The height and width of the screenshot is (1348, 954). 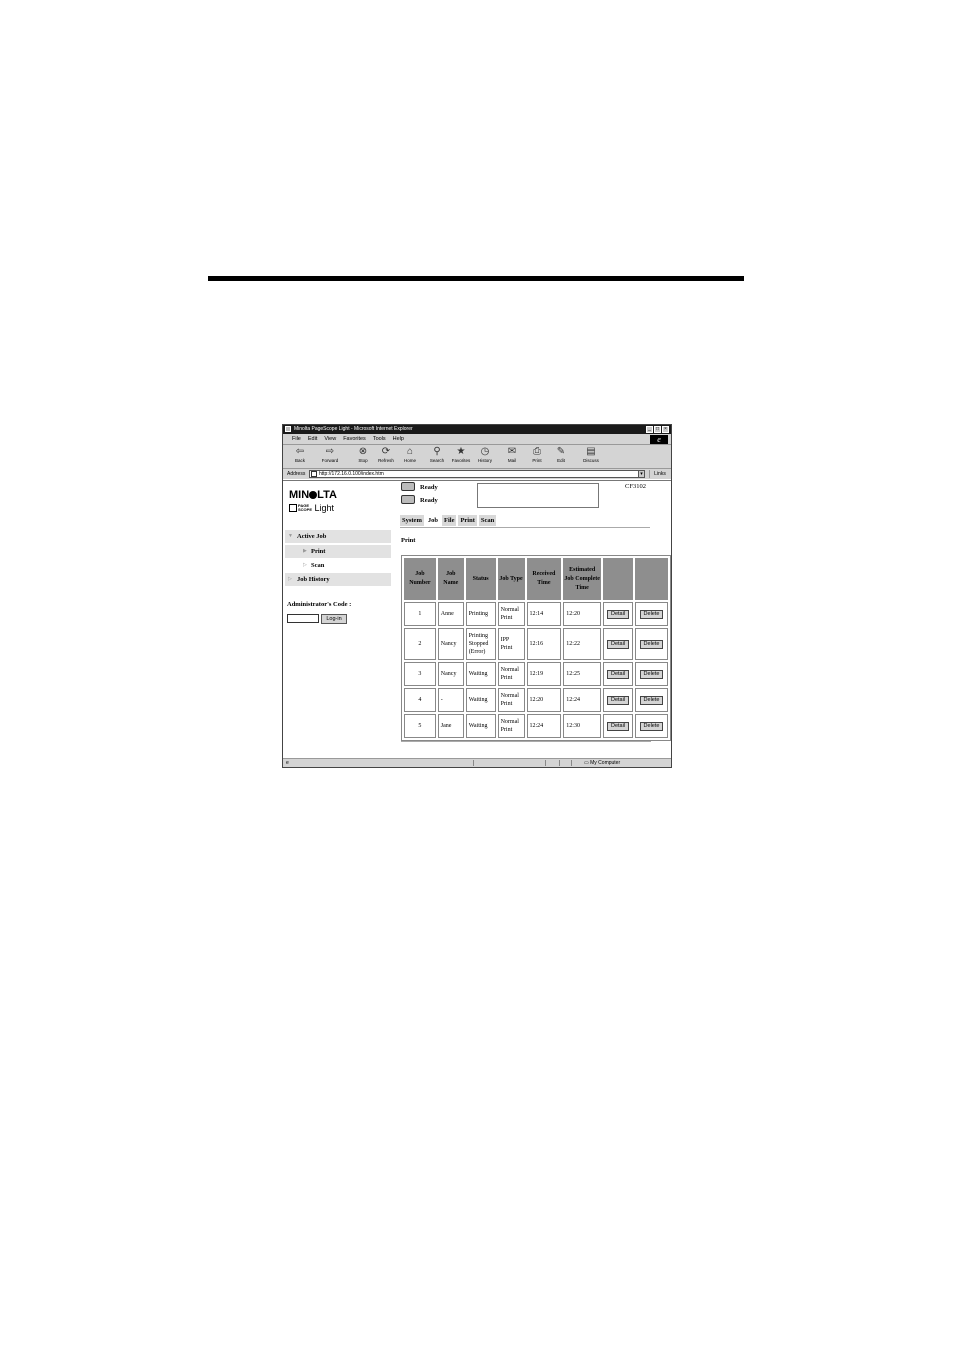 I want to click on page-icon, so click(x=314, y=474).